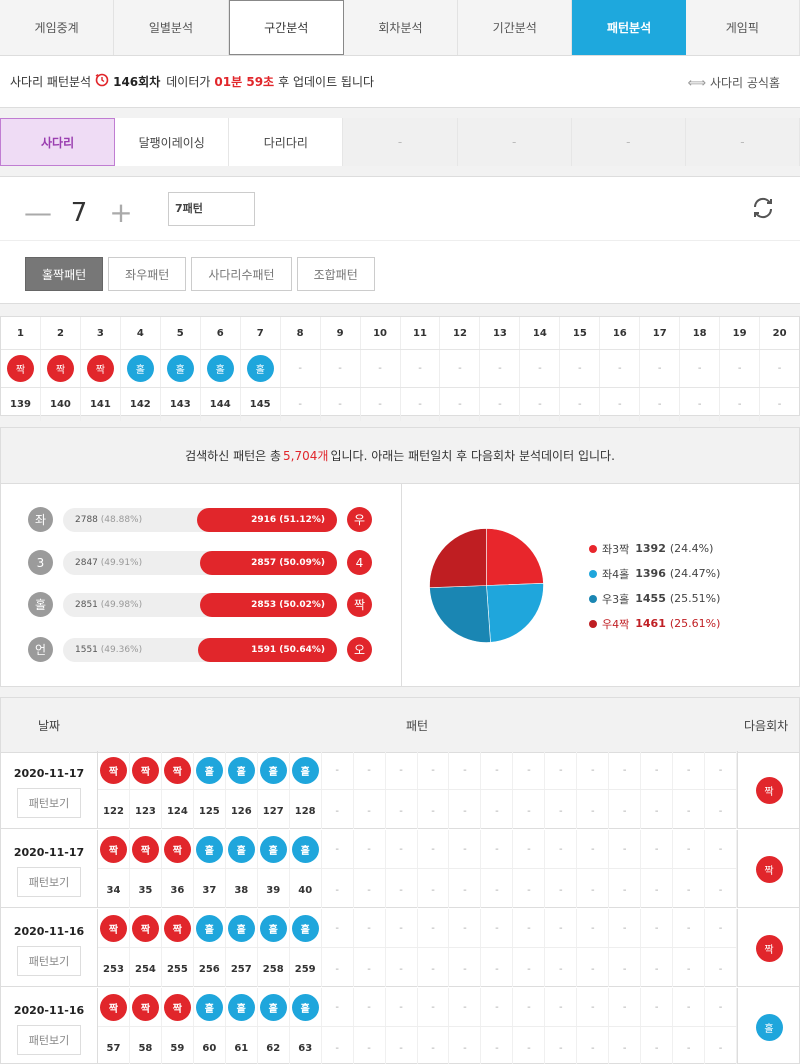  What do you see at coordinates (210, 928) in the screenshot?
I see `history-ball-cell: 홀` at bounding box center [210, 928].